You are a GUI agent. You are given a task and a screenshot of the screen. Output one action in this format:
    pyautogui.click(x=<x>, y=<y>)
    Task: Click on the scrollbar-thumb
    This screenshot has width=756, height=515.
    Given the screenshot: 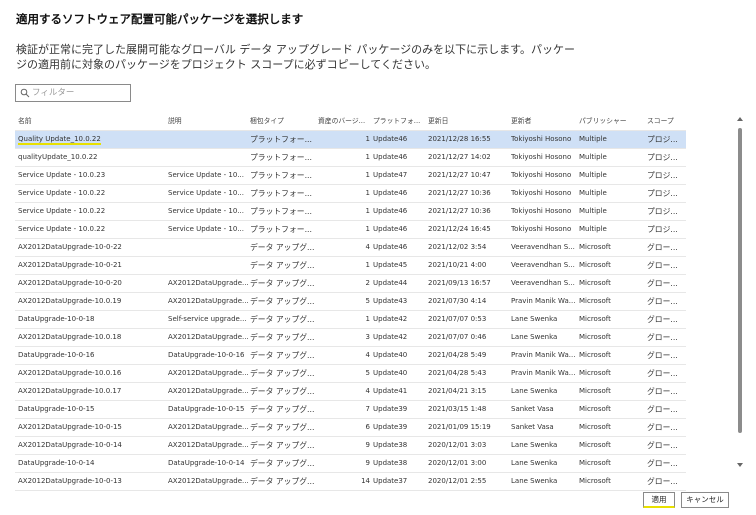 What is the action you would take?
    pyautogui.click(x=740, y=280)
    